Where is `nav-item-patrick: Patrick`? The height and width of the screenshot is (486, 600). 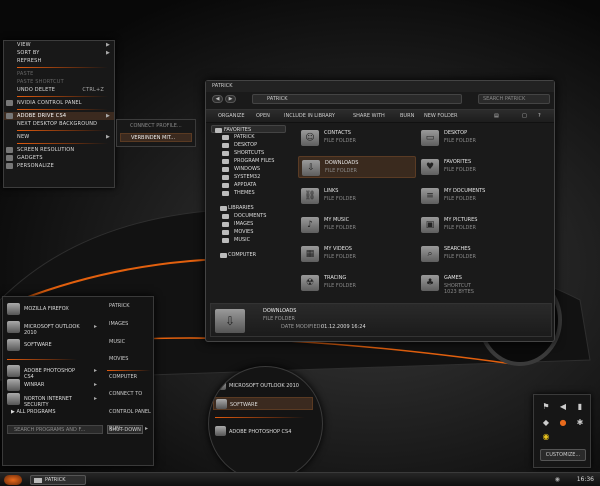
nav-item-patrick: Patrick is located at coordinates (247, 137).